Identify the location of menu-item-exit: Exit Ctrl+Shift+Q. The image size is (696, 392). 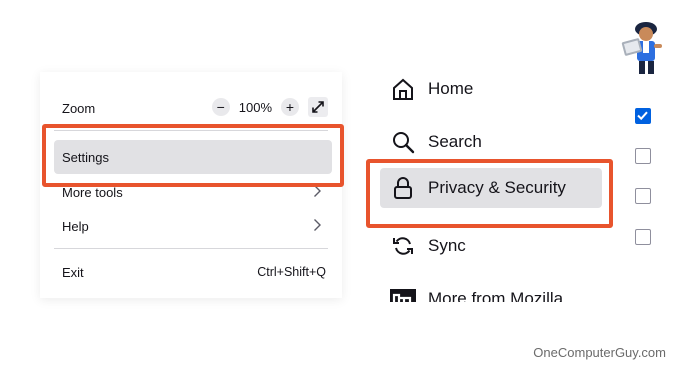
(193, 272).